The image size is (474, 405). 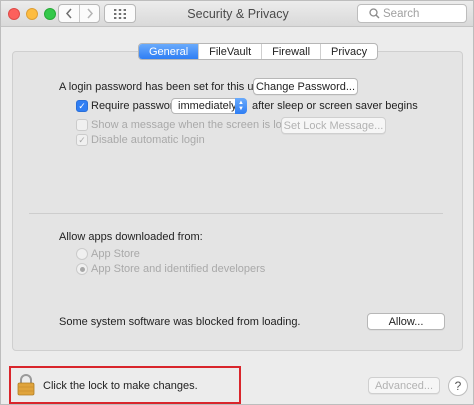 I want to click on require-password-delay-popup: immediately ▲ ▼, so click(x=209, y=106).